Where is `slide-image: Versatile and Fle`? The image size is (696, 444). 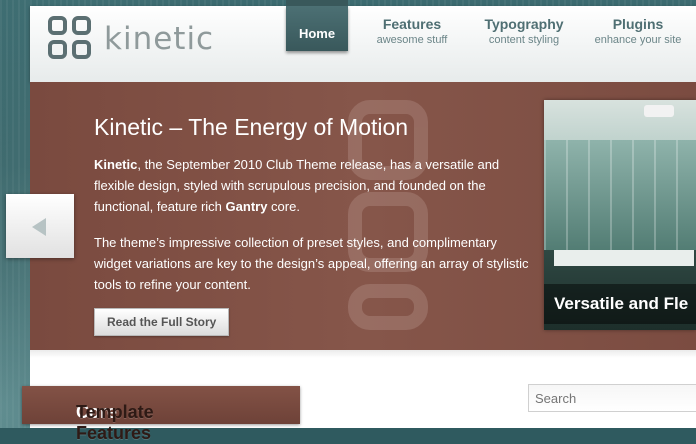
slide-image: Versatile and Fle is located at coordinates (620, 215).